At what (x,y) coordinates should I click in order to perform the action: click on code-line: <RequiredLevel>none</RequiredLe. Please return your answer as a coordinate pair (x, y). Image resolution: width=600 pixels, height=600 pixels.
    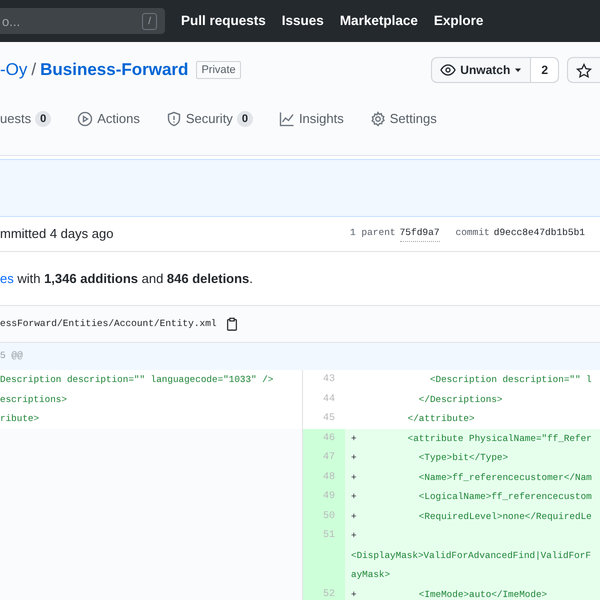
    Looking at the image, I should click on (505, 516).